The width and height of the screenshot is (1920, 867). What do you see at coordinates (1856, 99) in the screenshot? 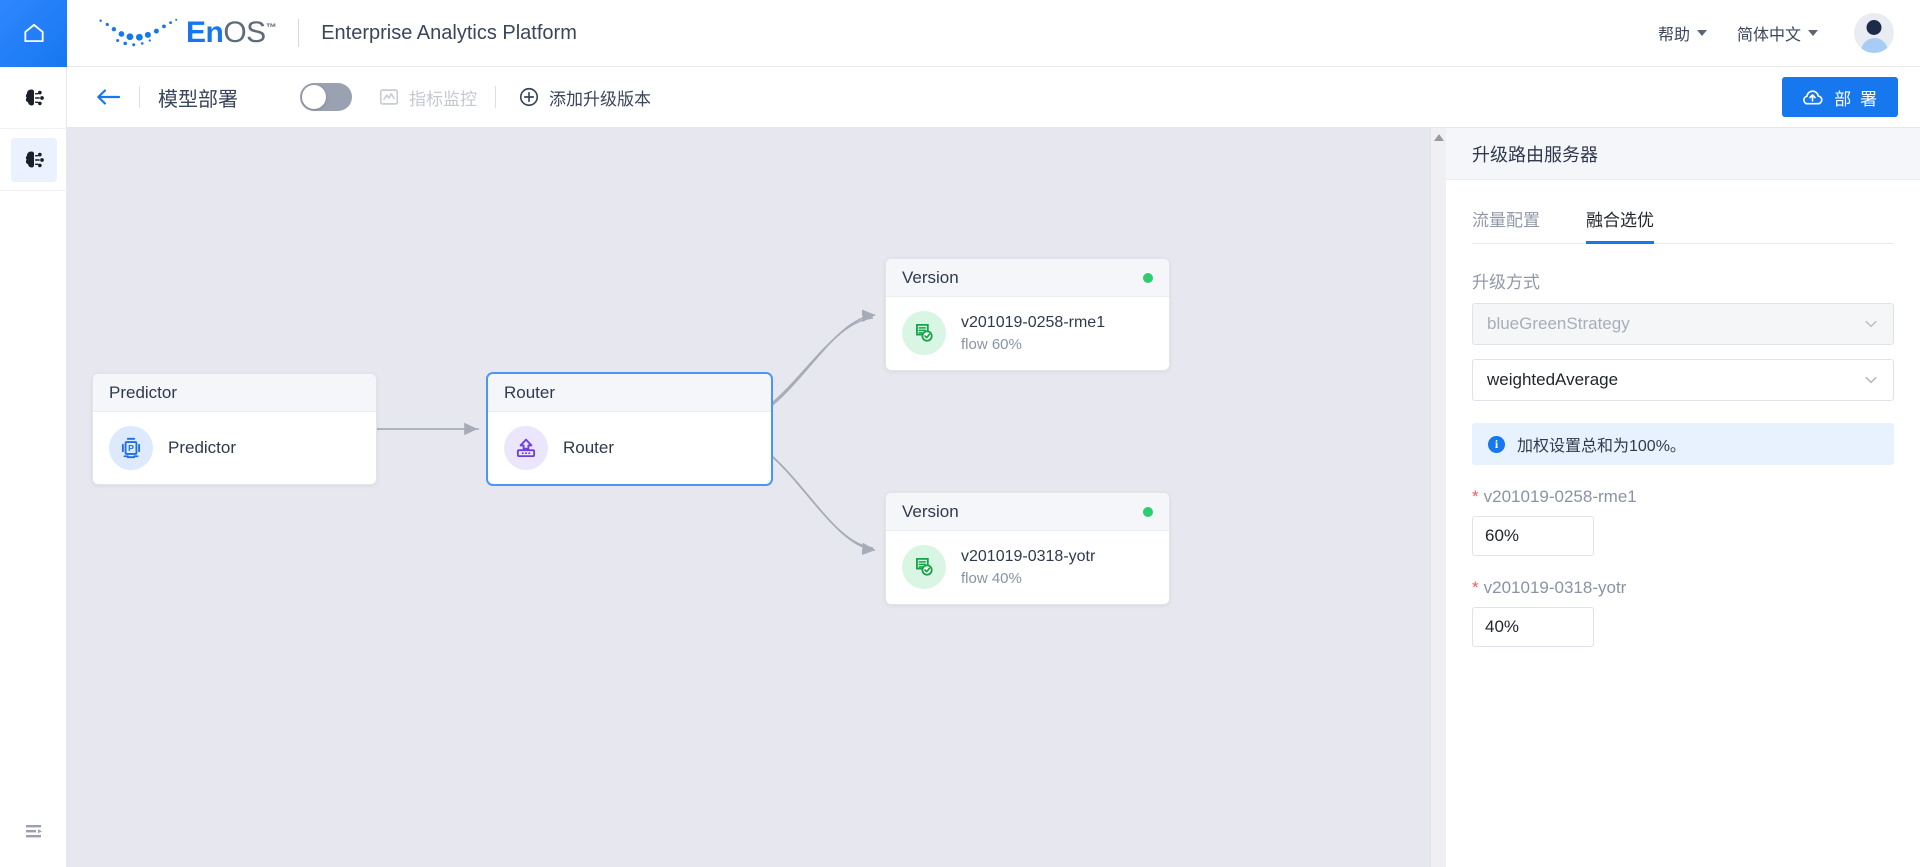
I see `deploy-button-label: 部 署` at bounding box center [1856, 99].